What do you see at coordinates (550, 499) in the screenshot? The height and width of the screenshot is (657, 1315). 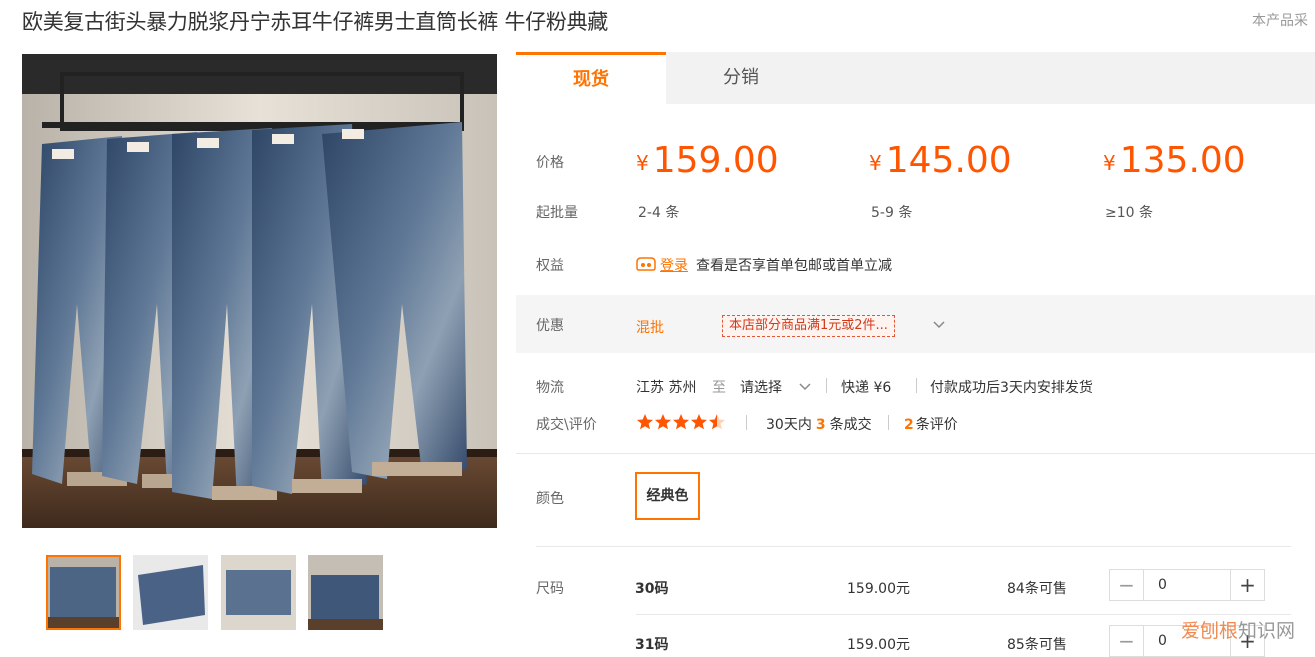 I see `color-label: 颜色` at bounding box center [550, 499].